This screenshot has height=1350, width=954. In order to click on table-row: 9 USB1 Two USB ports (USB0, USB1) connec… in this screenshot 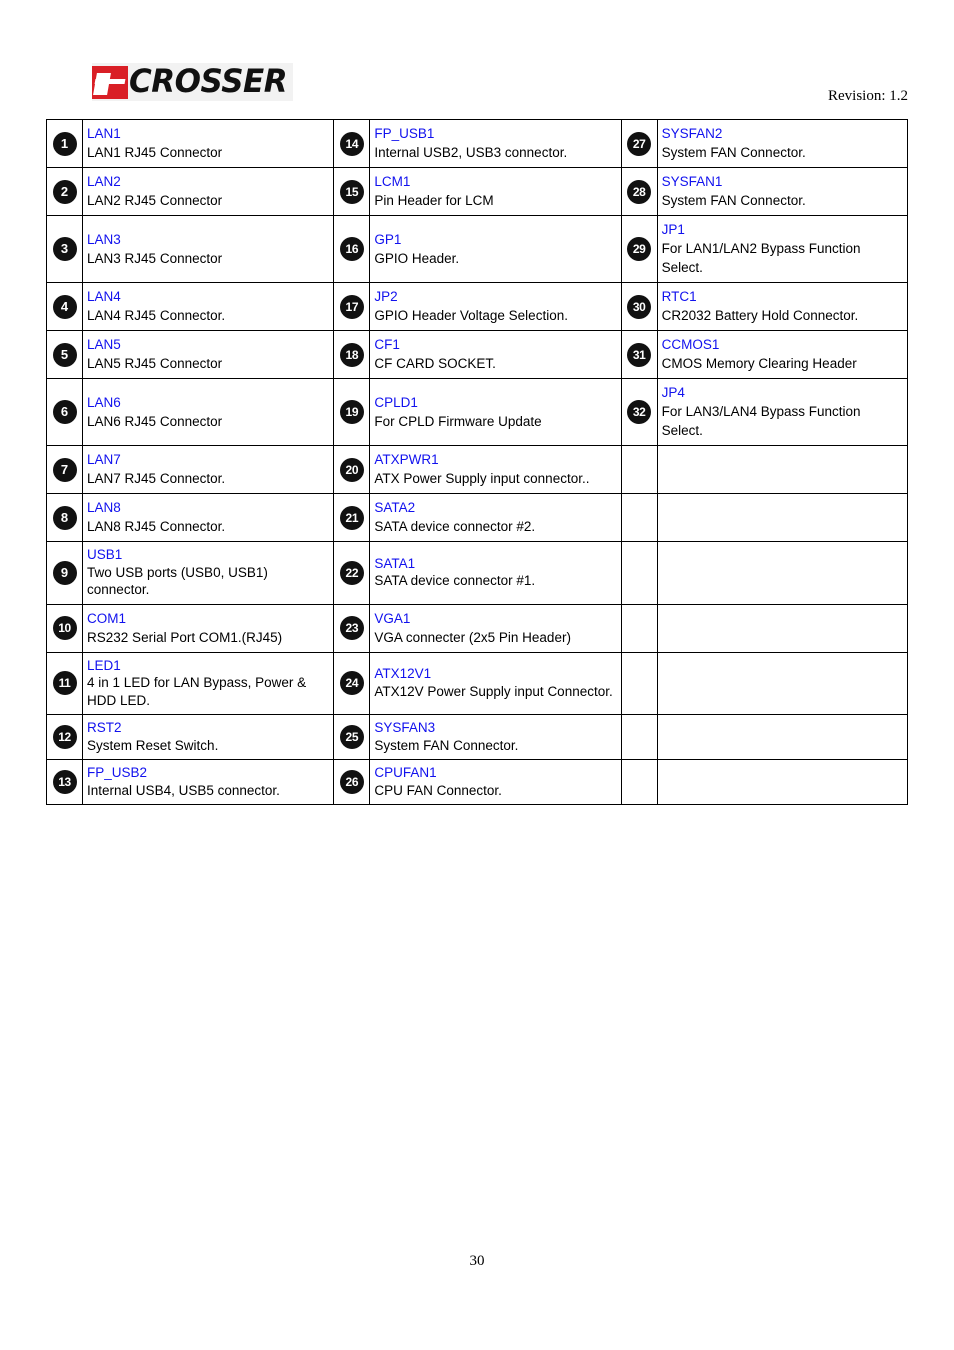, I will do `click(477, 573)`.